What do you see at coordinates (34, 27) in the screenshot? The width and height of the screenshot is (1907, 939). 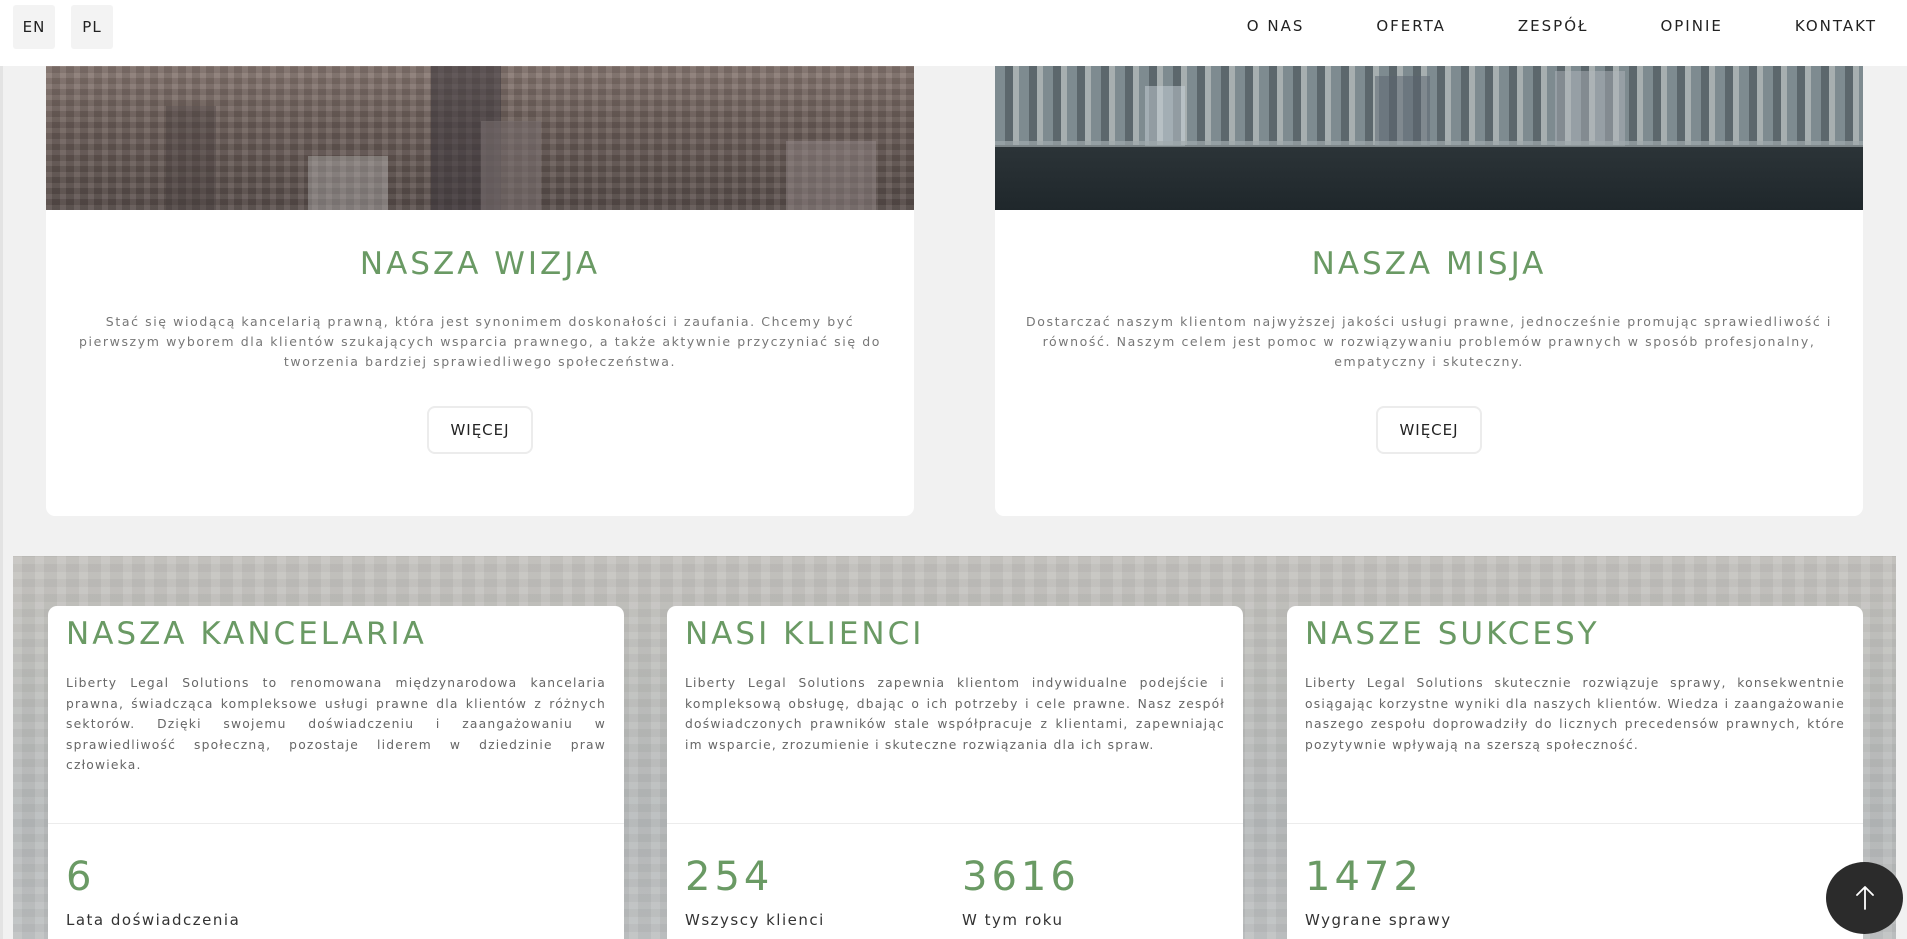 I see `language-en-button: EN` at bounding box center [34, 27].